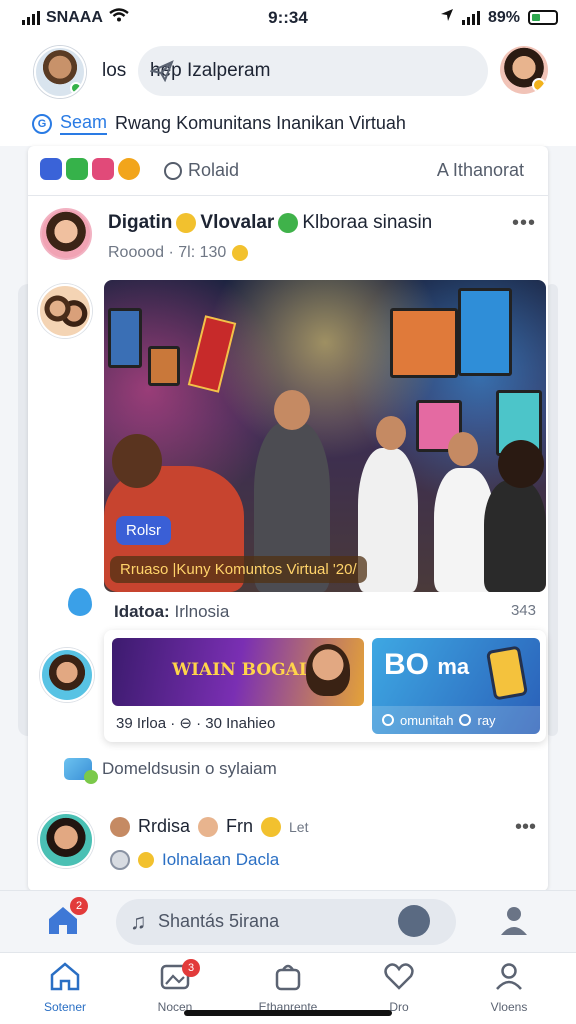  I want to click on tab-poll: Rolaid, so click(201, 170).